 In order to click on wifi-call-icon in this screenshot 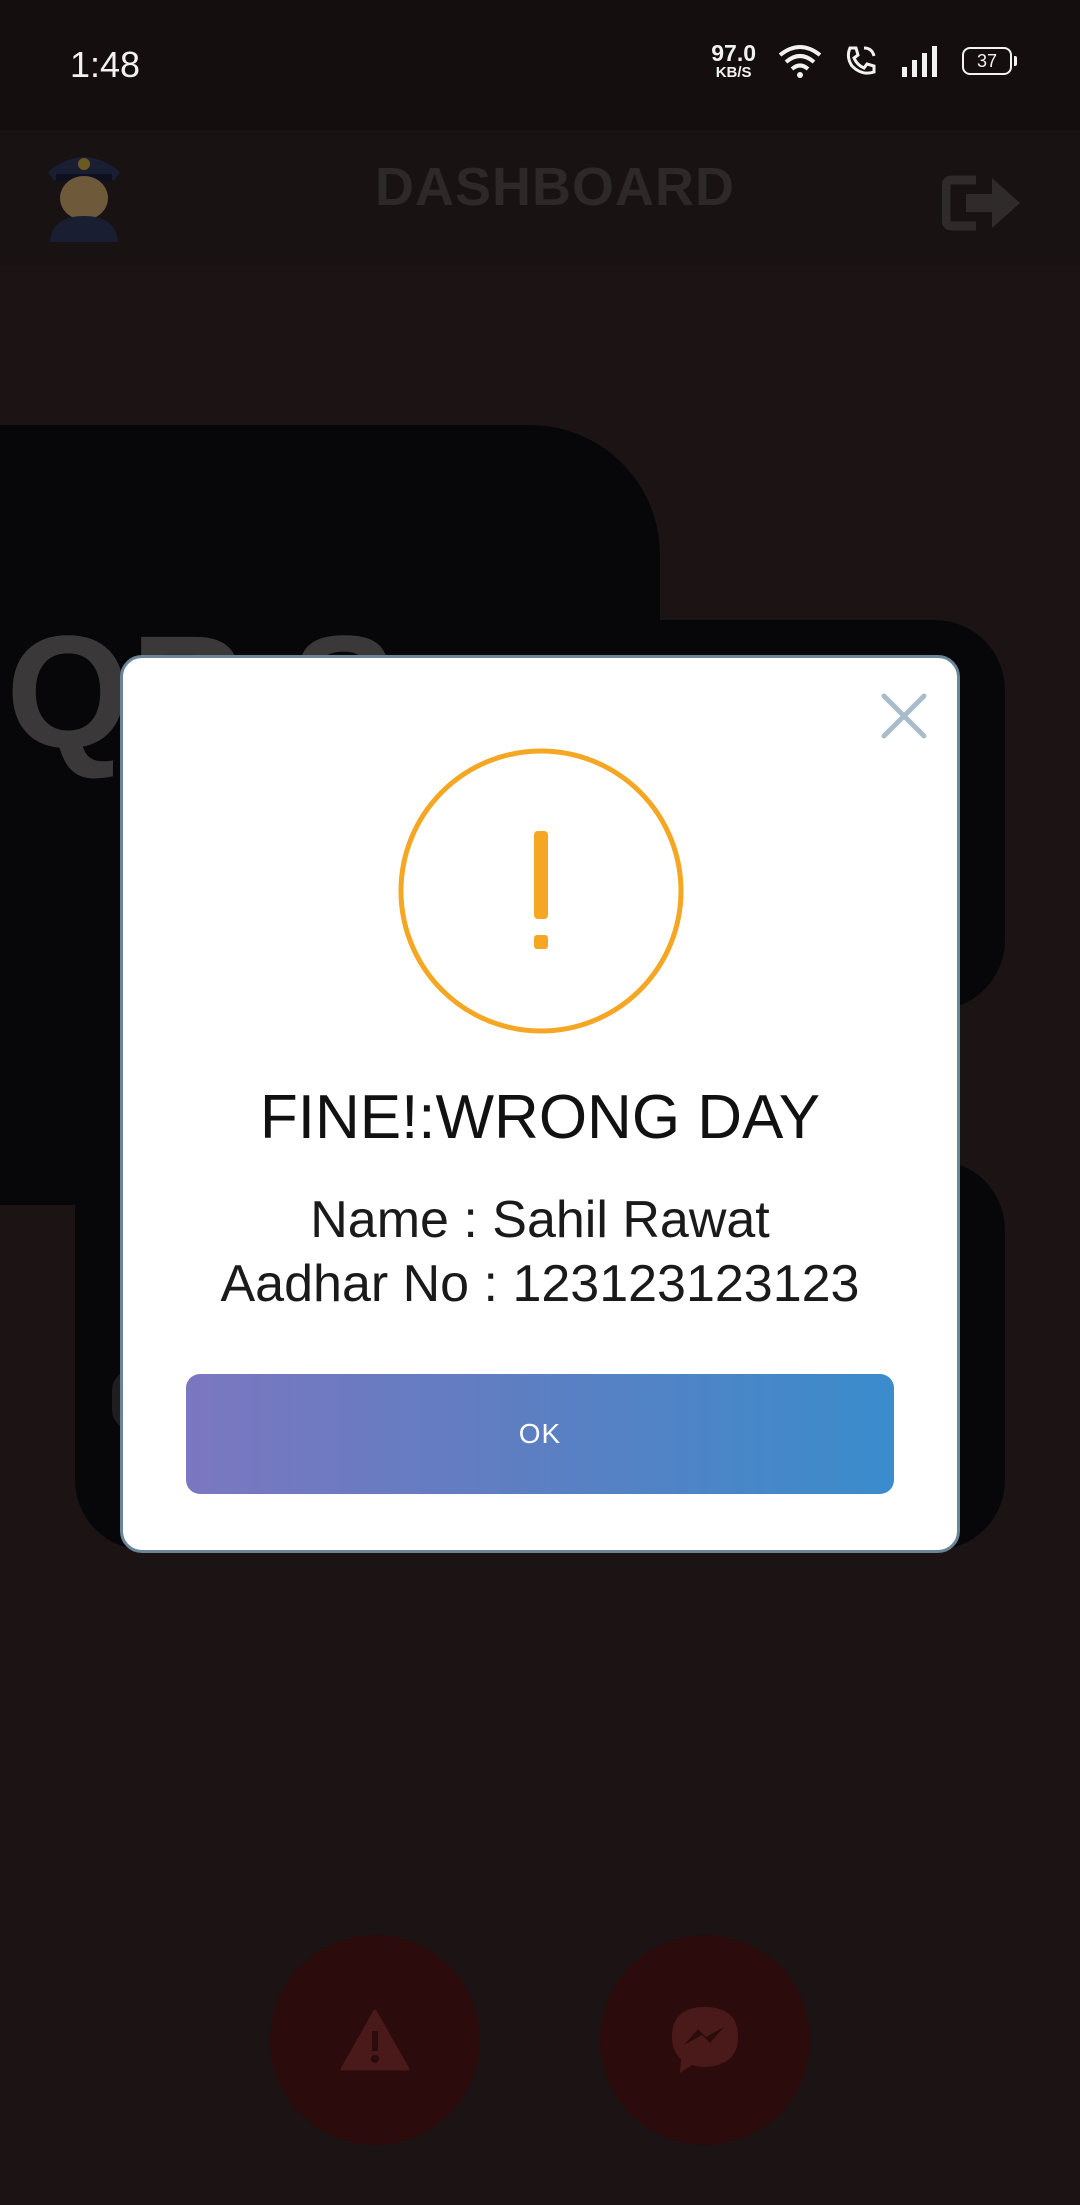, I will do `click(861, 60)`.